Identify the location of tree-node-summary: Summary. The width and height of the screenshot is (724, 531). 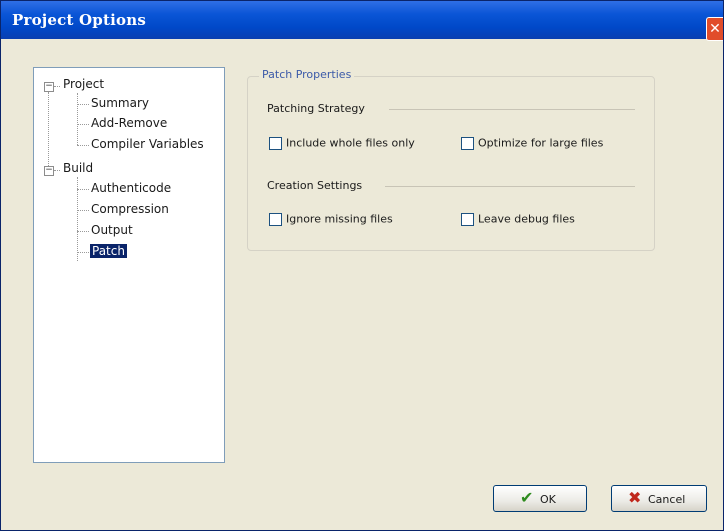
(120, 103).